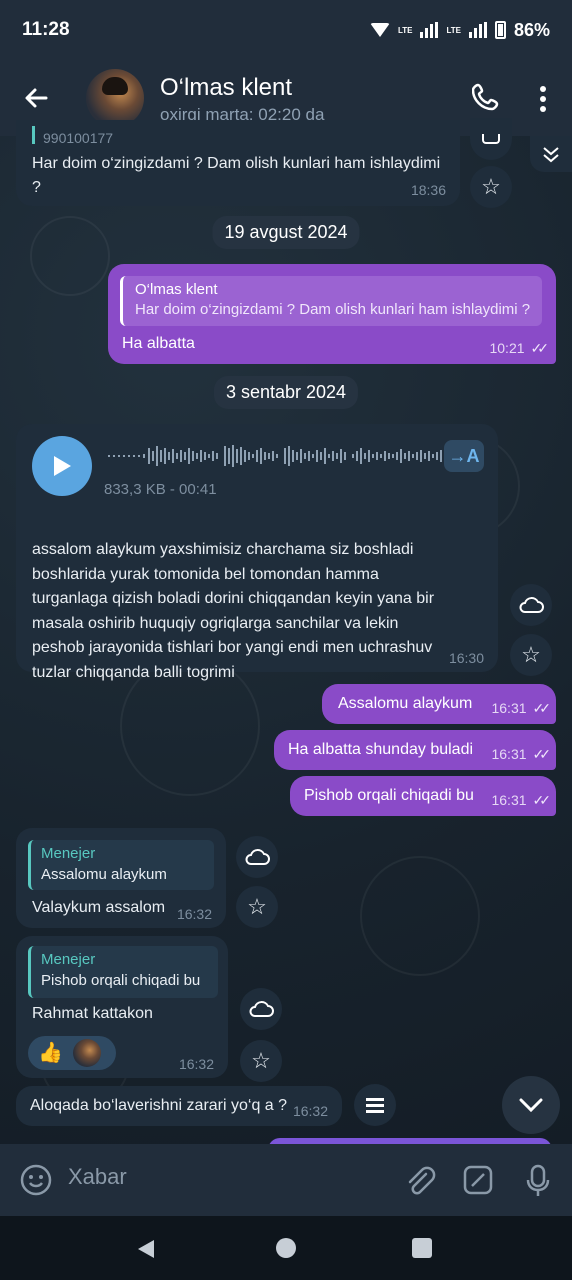 Image resolution: width=572 pixels, height=1280 pixels. What do you see at coordinates (485, 97) in the screenshot?
I see `phone-icon` at bounding box center [485, 97].